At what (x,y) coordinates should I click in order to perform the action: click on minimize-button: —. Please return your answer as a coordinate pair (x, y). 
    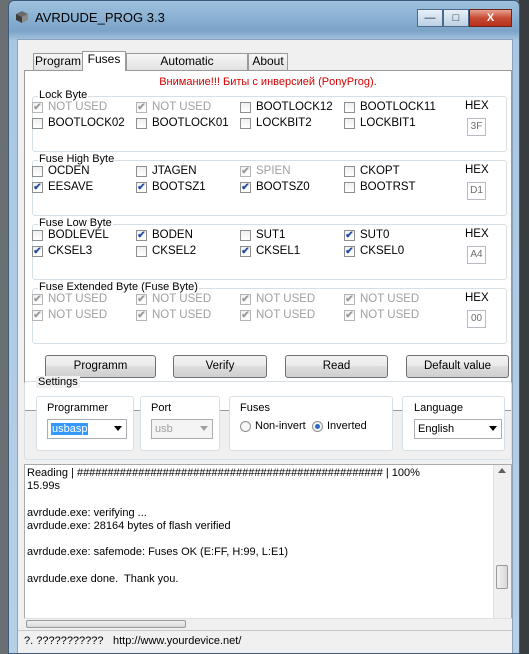
    Looking at the image, I should click on (430, 18).